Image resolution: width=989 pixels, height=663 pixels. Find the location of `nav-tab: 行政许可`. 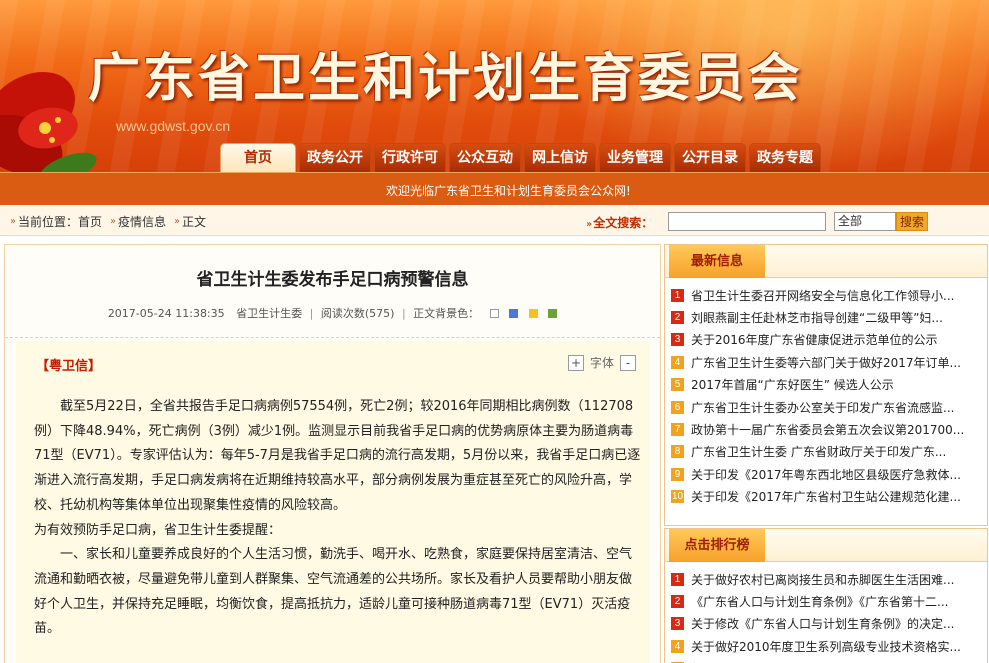

nav-tab: 行政许可 is located at coordinates (410, 157).